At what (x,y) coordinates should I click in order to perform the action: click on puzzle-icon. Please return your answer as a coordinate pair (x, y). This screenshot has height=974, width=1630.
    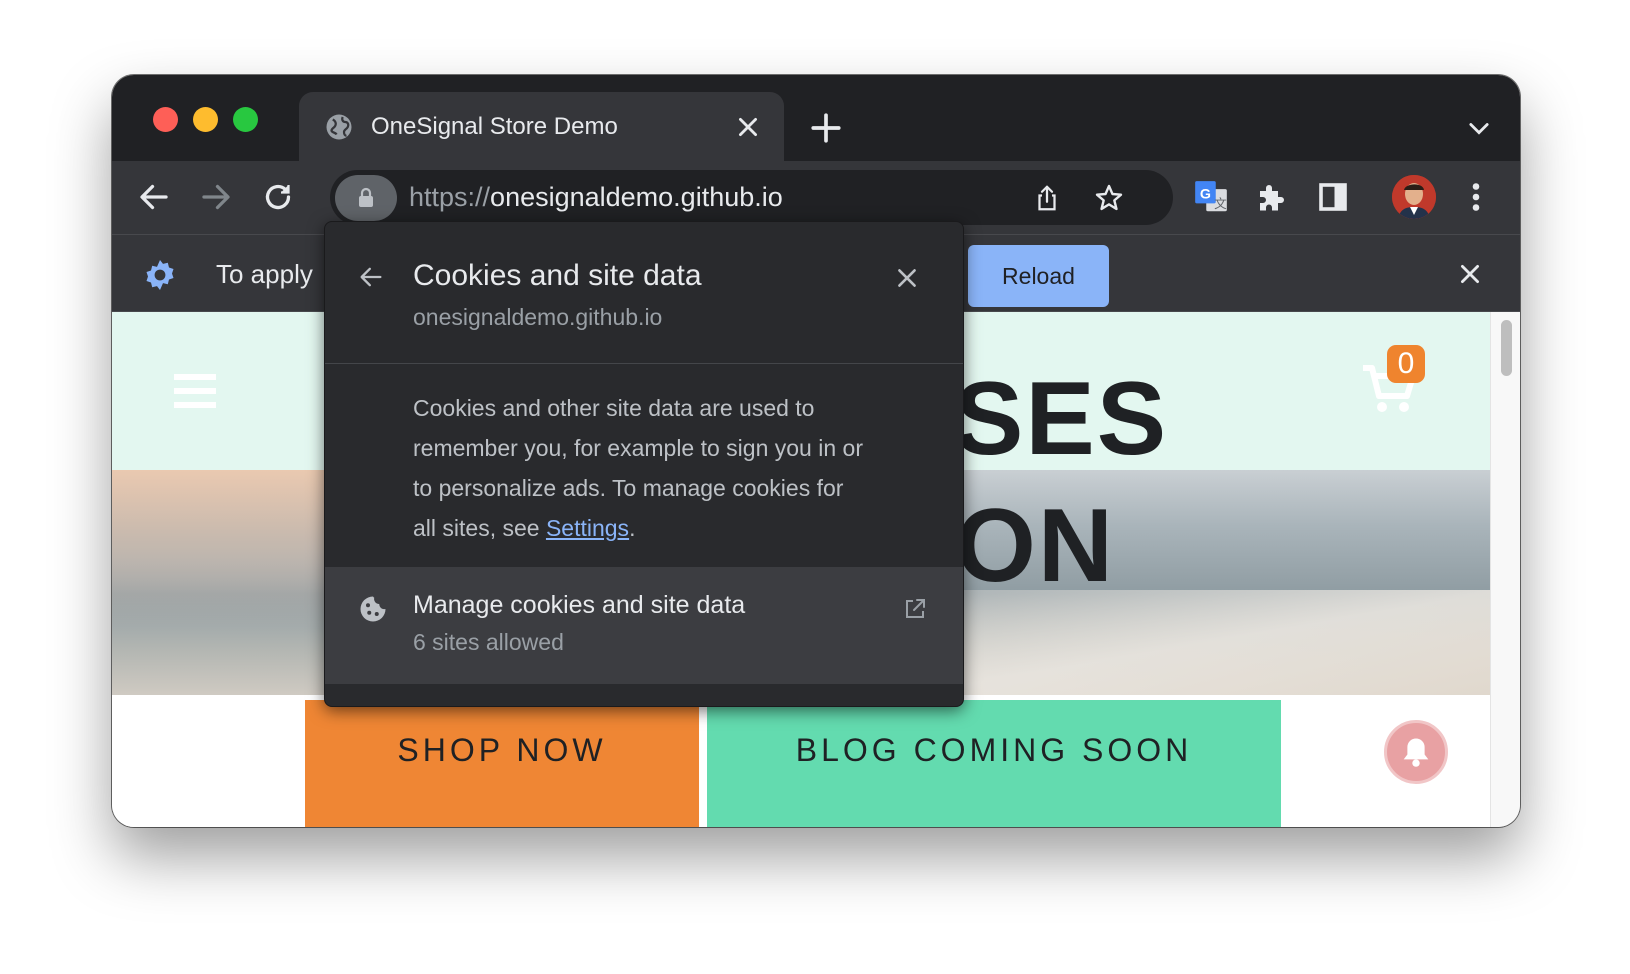
    Looking at the image, I should click on (1272, 197).